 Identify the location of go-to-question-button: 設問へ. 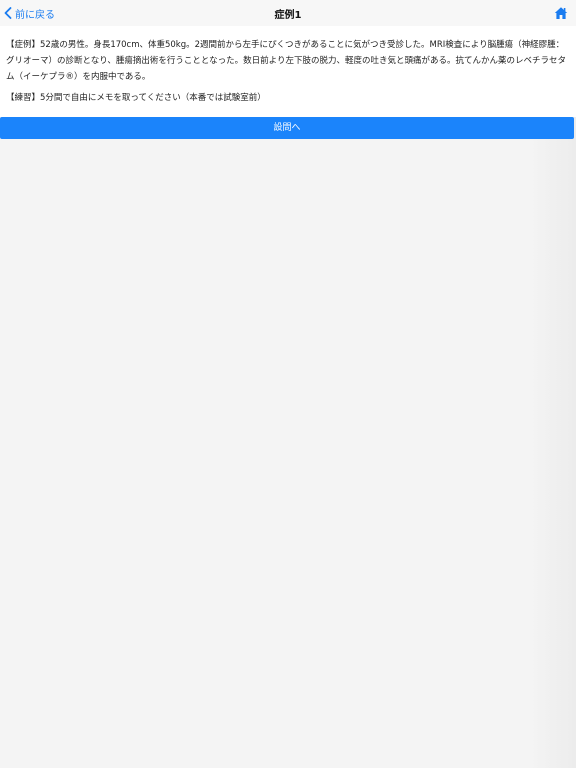
(287, 128).